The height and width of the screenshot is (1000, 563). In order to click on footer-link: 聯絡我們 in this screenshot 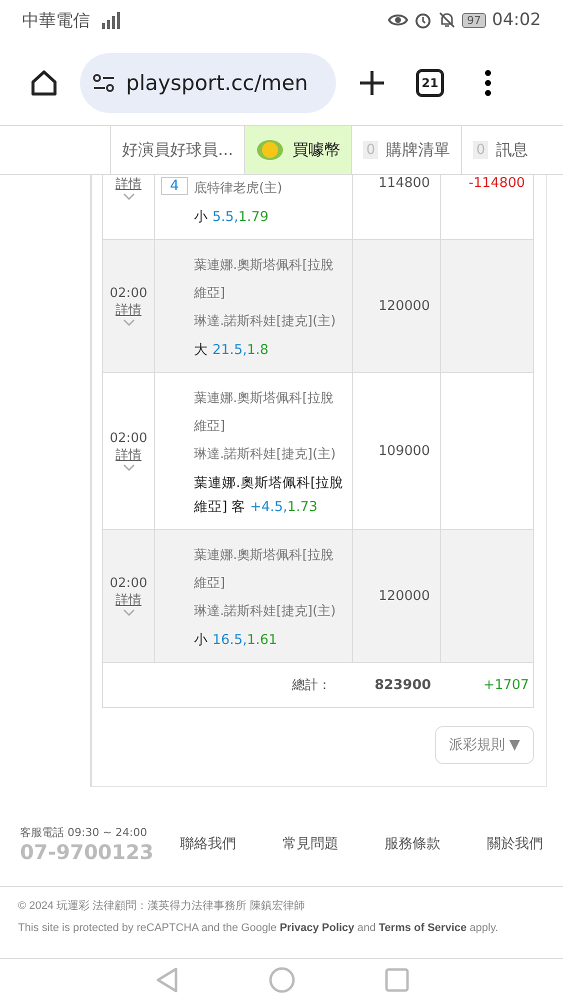, I will do `click(208, 844)`.